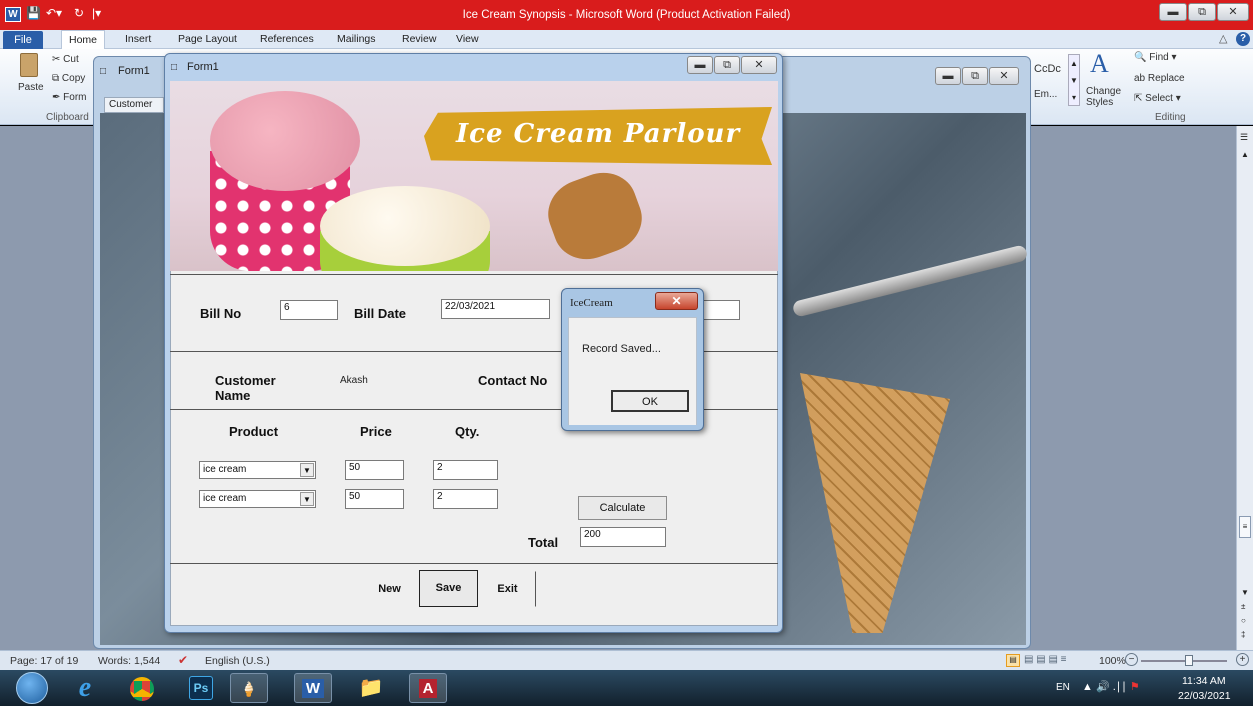  What do you see at coordinates (69, 97) in the screenshot?
I see `format-painter-button: ✒ Form` at bounding box center [69, 97].